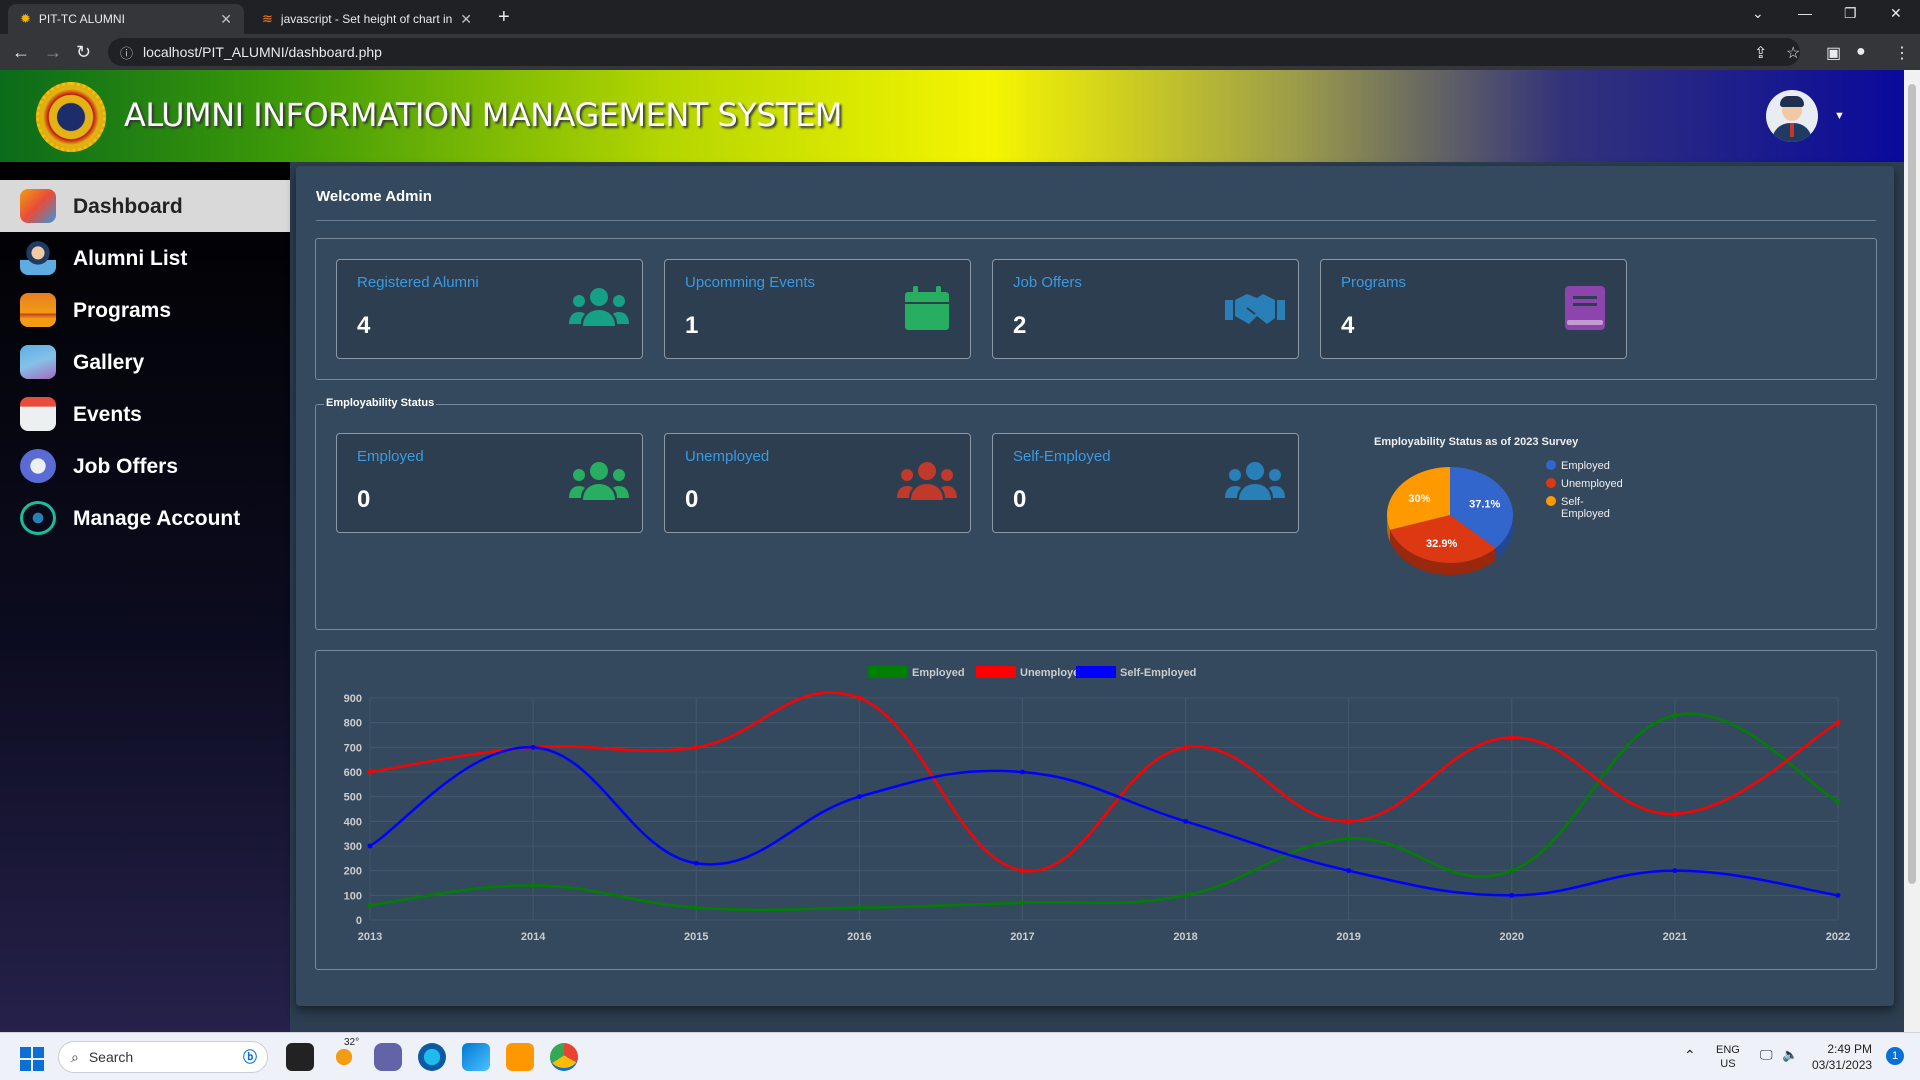 The width and height of the screenshot is (1920, 1080). Describe the element at coordinates (1805, 13) in the screenshot. I see `minimize-icon: —` at that location.